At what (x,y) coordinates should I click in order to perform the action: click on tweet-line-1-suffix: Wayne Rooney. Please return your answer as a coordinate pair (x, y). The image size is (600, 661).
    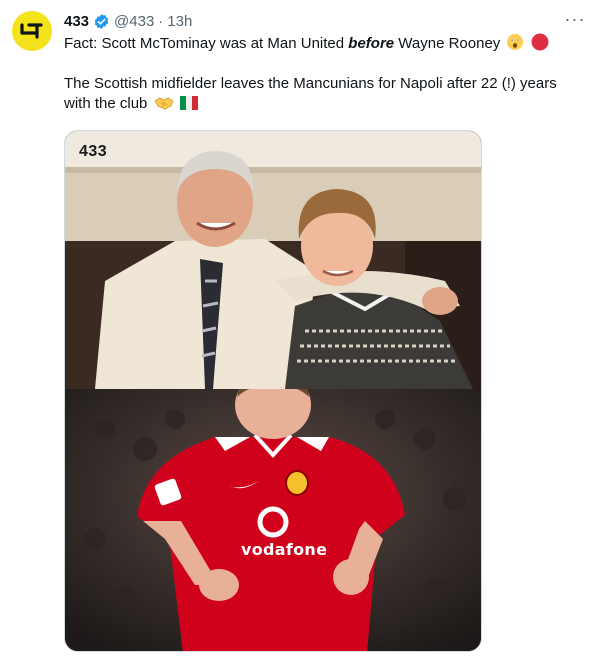
    Looking at the image, I should click on (447, 43).